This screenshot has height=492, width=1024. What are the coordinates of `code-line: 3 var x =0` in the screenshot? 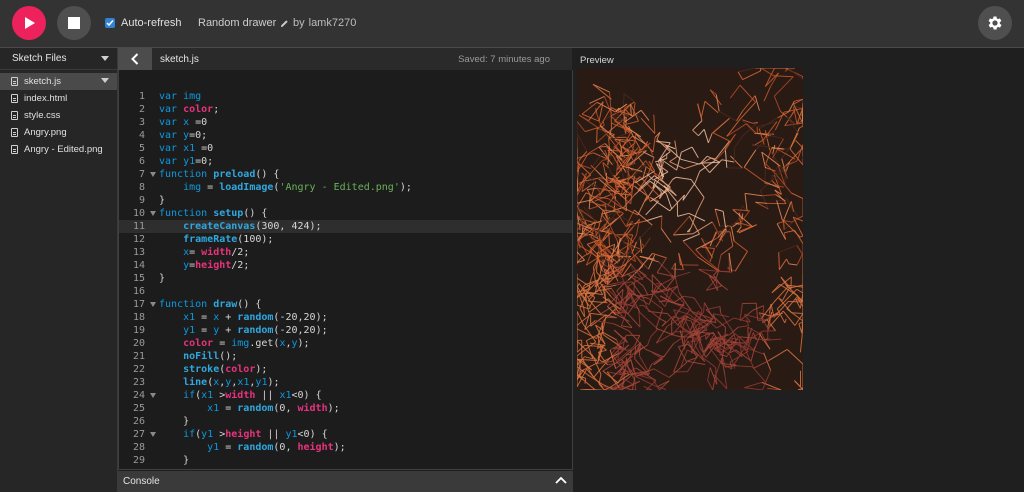 It's located at (345, 122).